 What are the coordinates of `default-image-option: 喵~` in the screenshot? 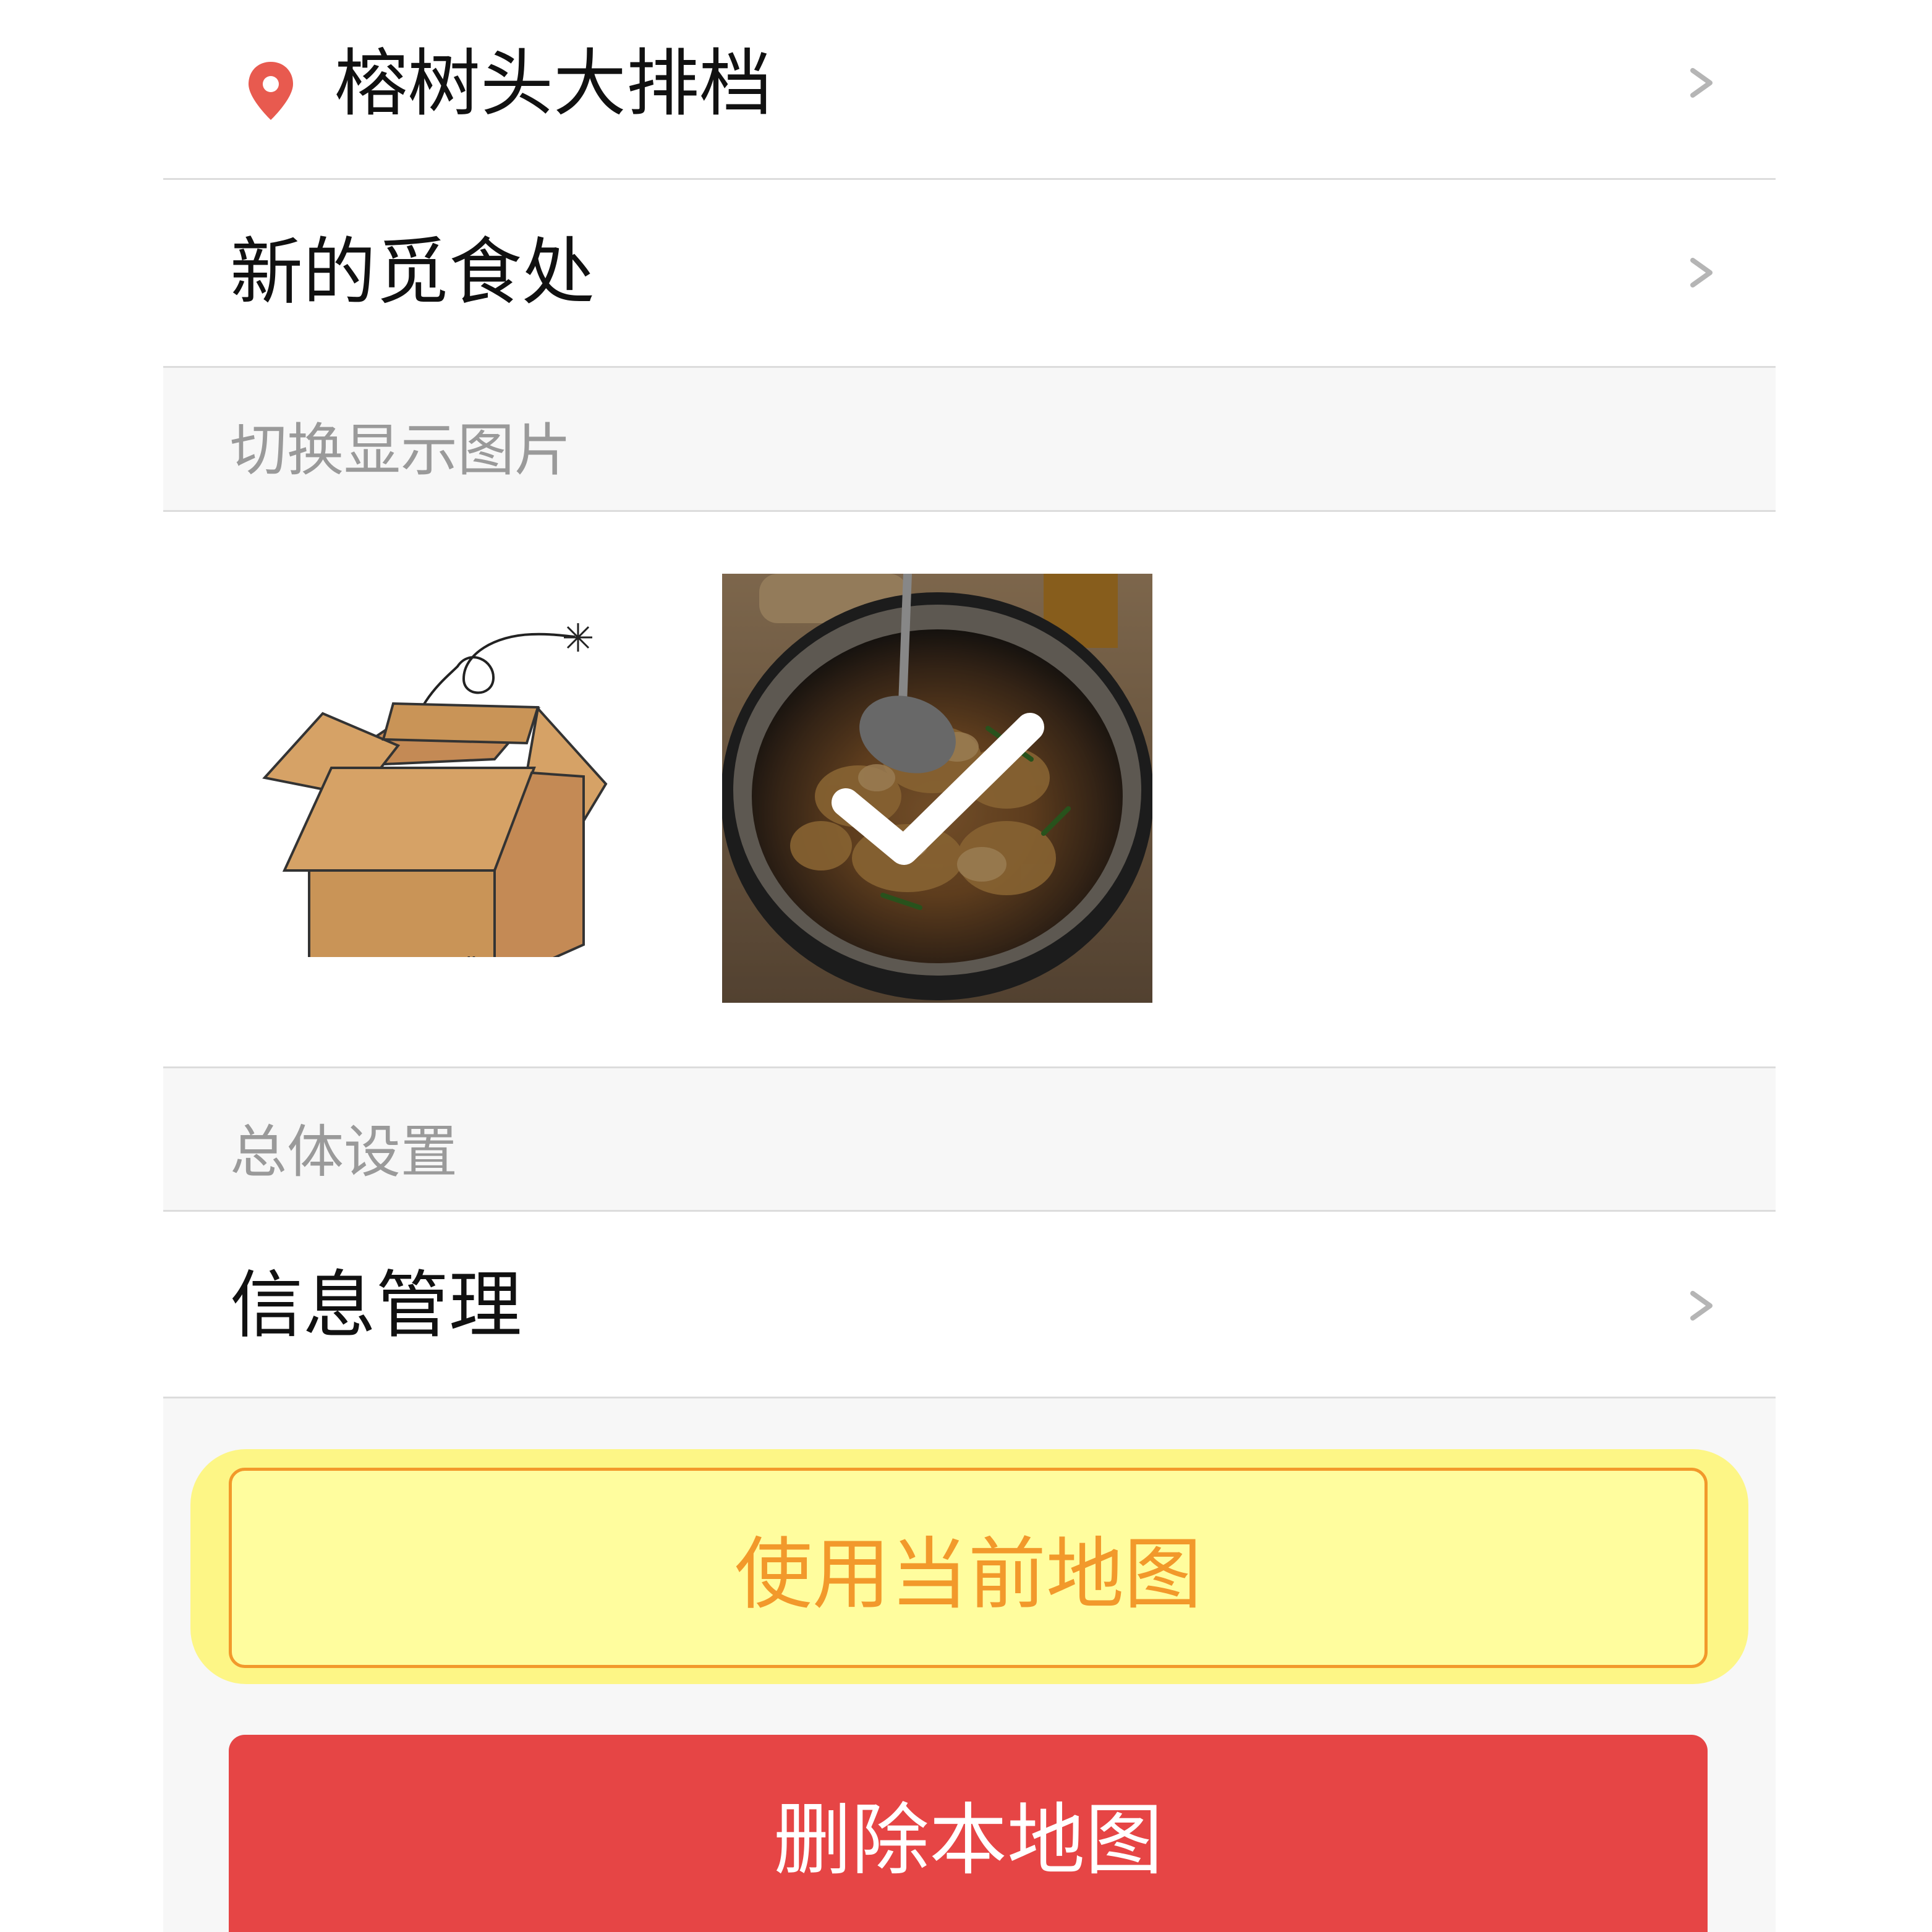 It's located at (451, 799).